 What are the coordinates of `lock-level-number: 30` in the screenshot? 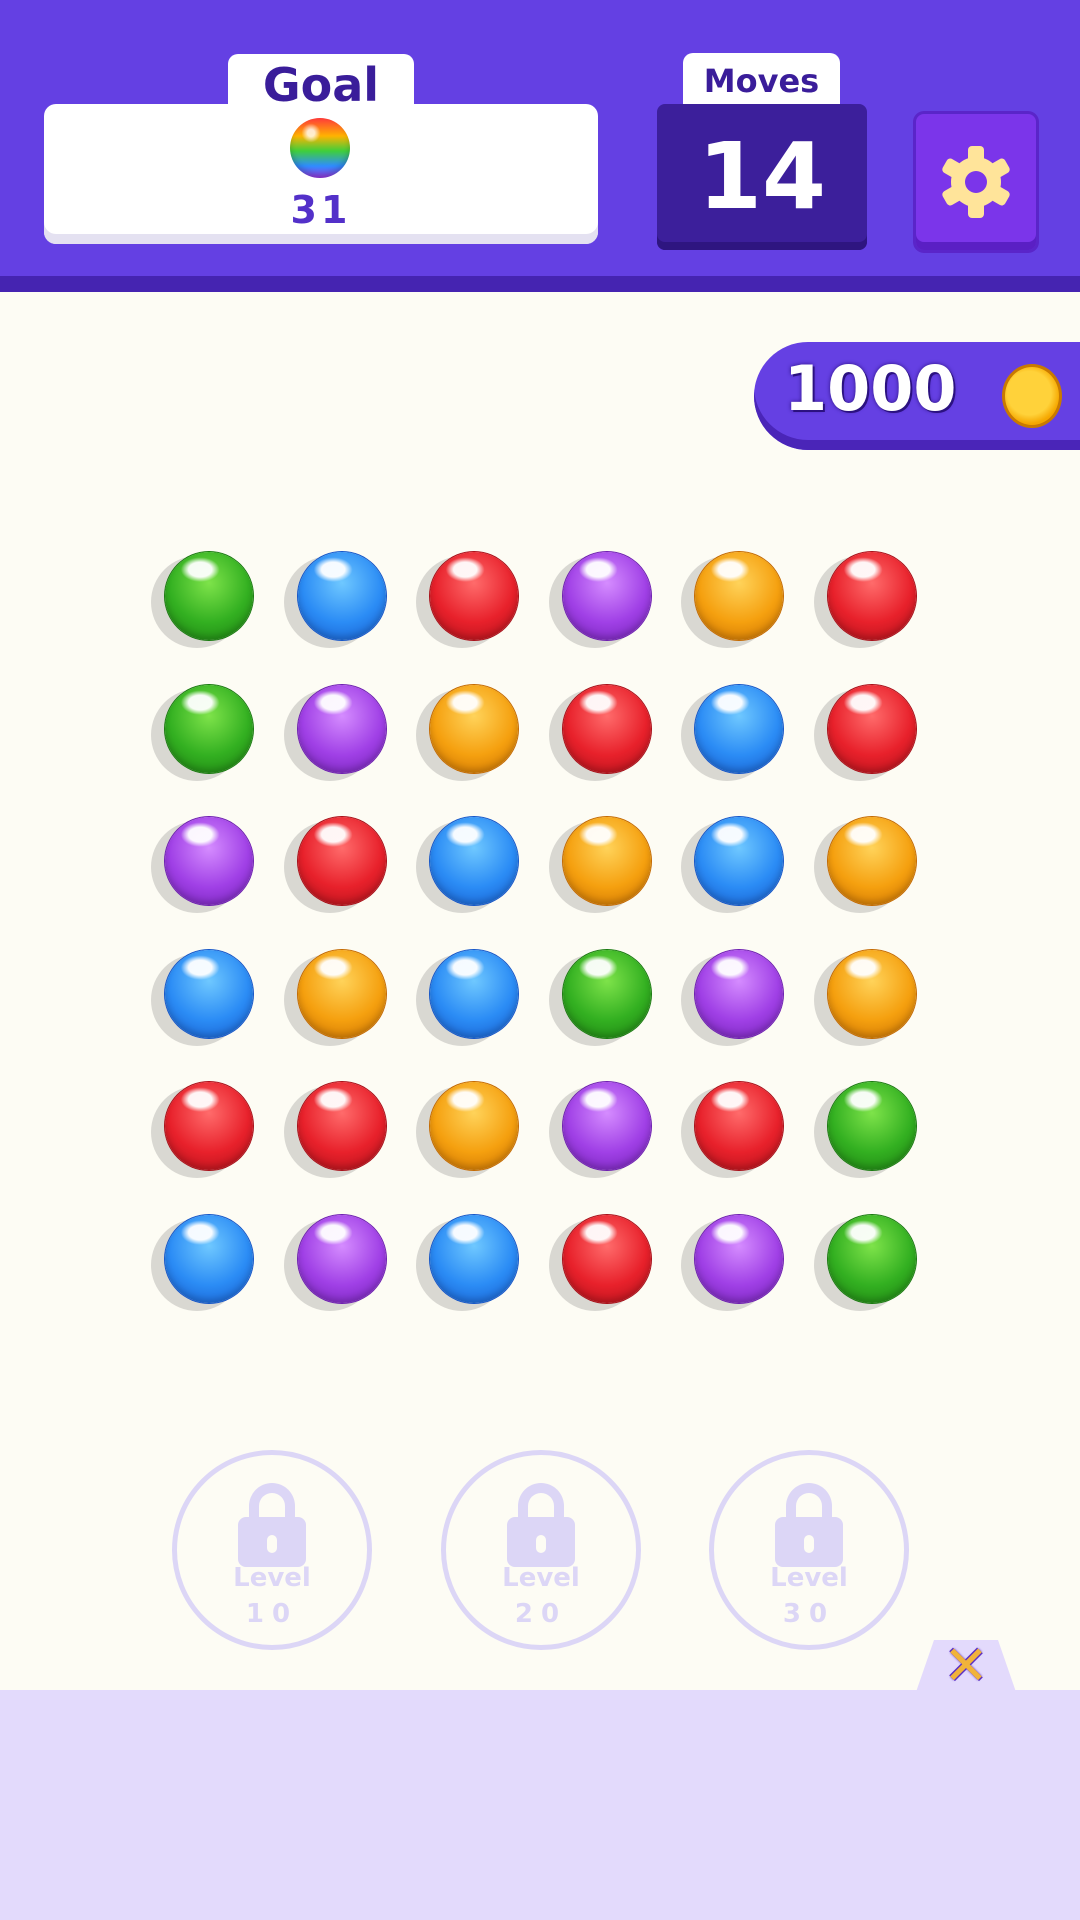 It's located at (809, 1614).